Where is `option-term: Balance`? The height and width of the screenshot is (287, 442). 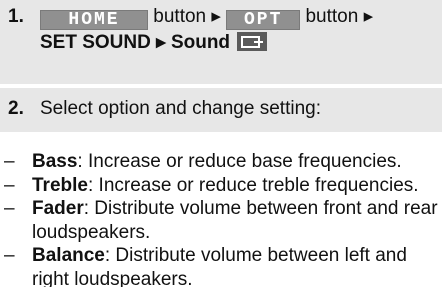
option-term: Balance is located at coordinates (68, 255).